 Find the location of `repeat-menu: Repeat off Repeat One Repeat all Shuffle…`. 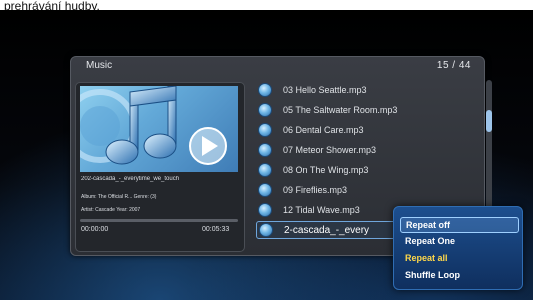

repeat-menu: Repeat off Repeat One Repeat all Shuffle… is located at coordinates (458, 248).